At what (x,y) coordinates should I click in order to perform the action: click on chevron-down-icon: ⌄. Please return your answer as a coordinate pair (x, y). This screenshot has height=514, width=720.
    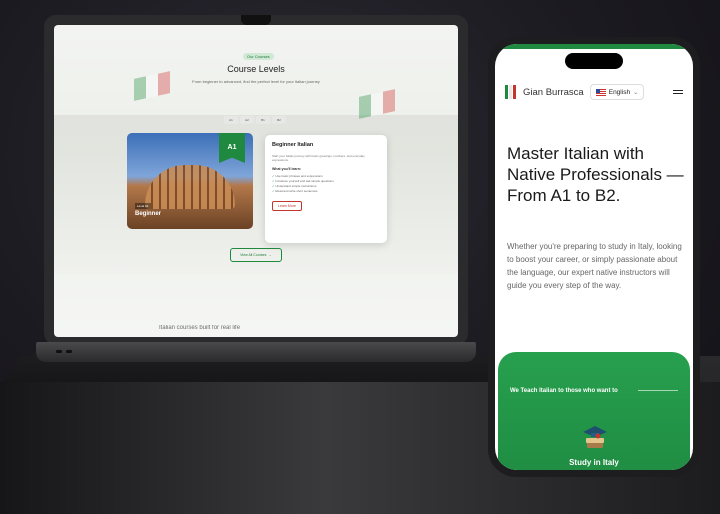
    Looking at the image, I should click on (636, 92).